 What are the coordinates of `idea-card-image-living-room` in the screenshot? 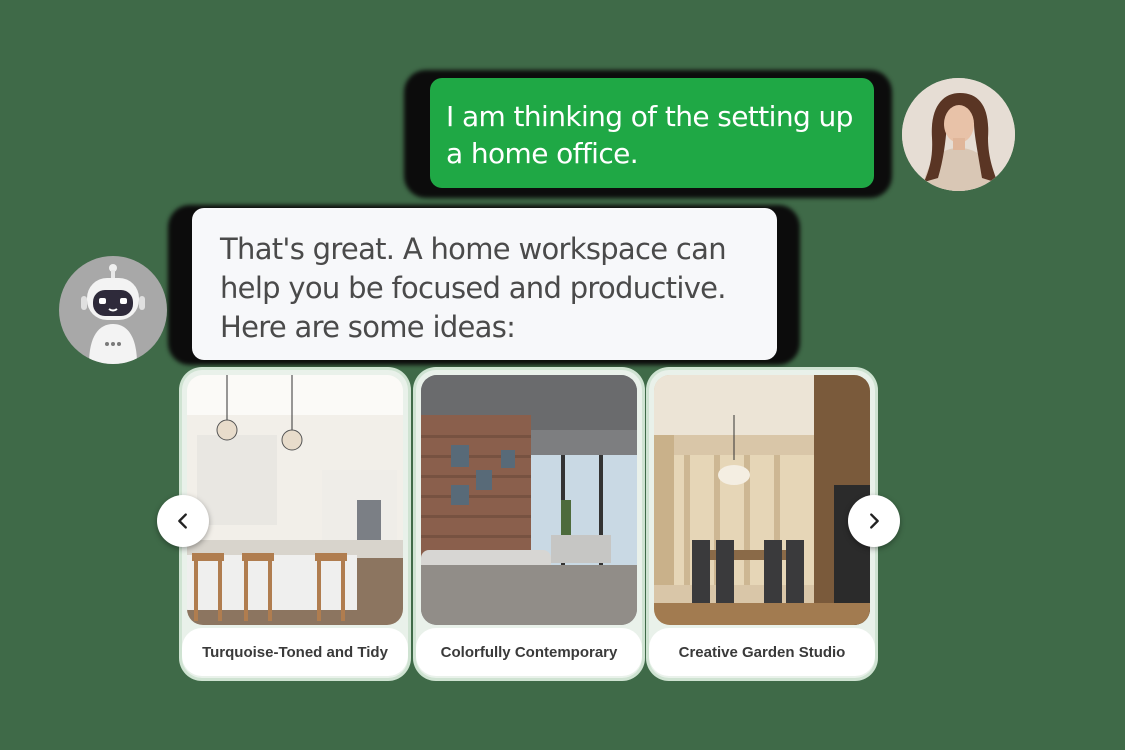 It's located at (529, 500).